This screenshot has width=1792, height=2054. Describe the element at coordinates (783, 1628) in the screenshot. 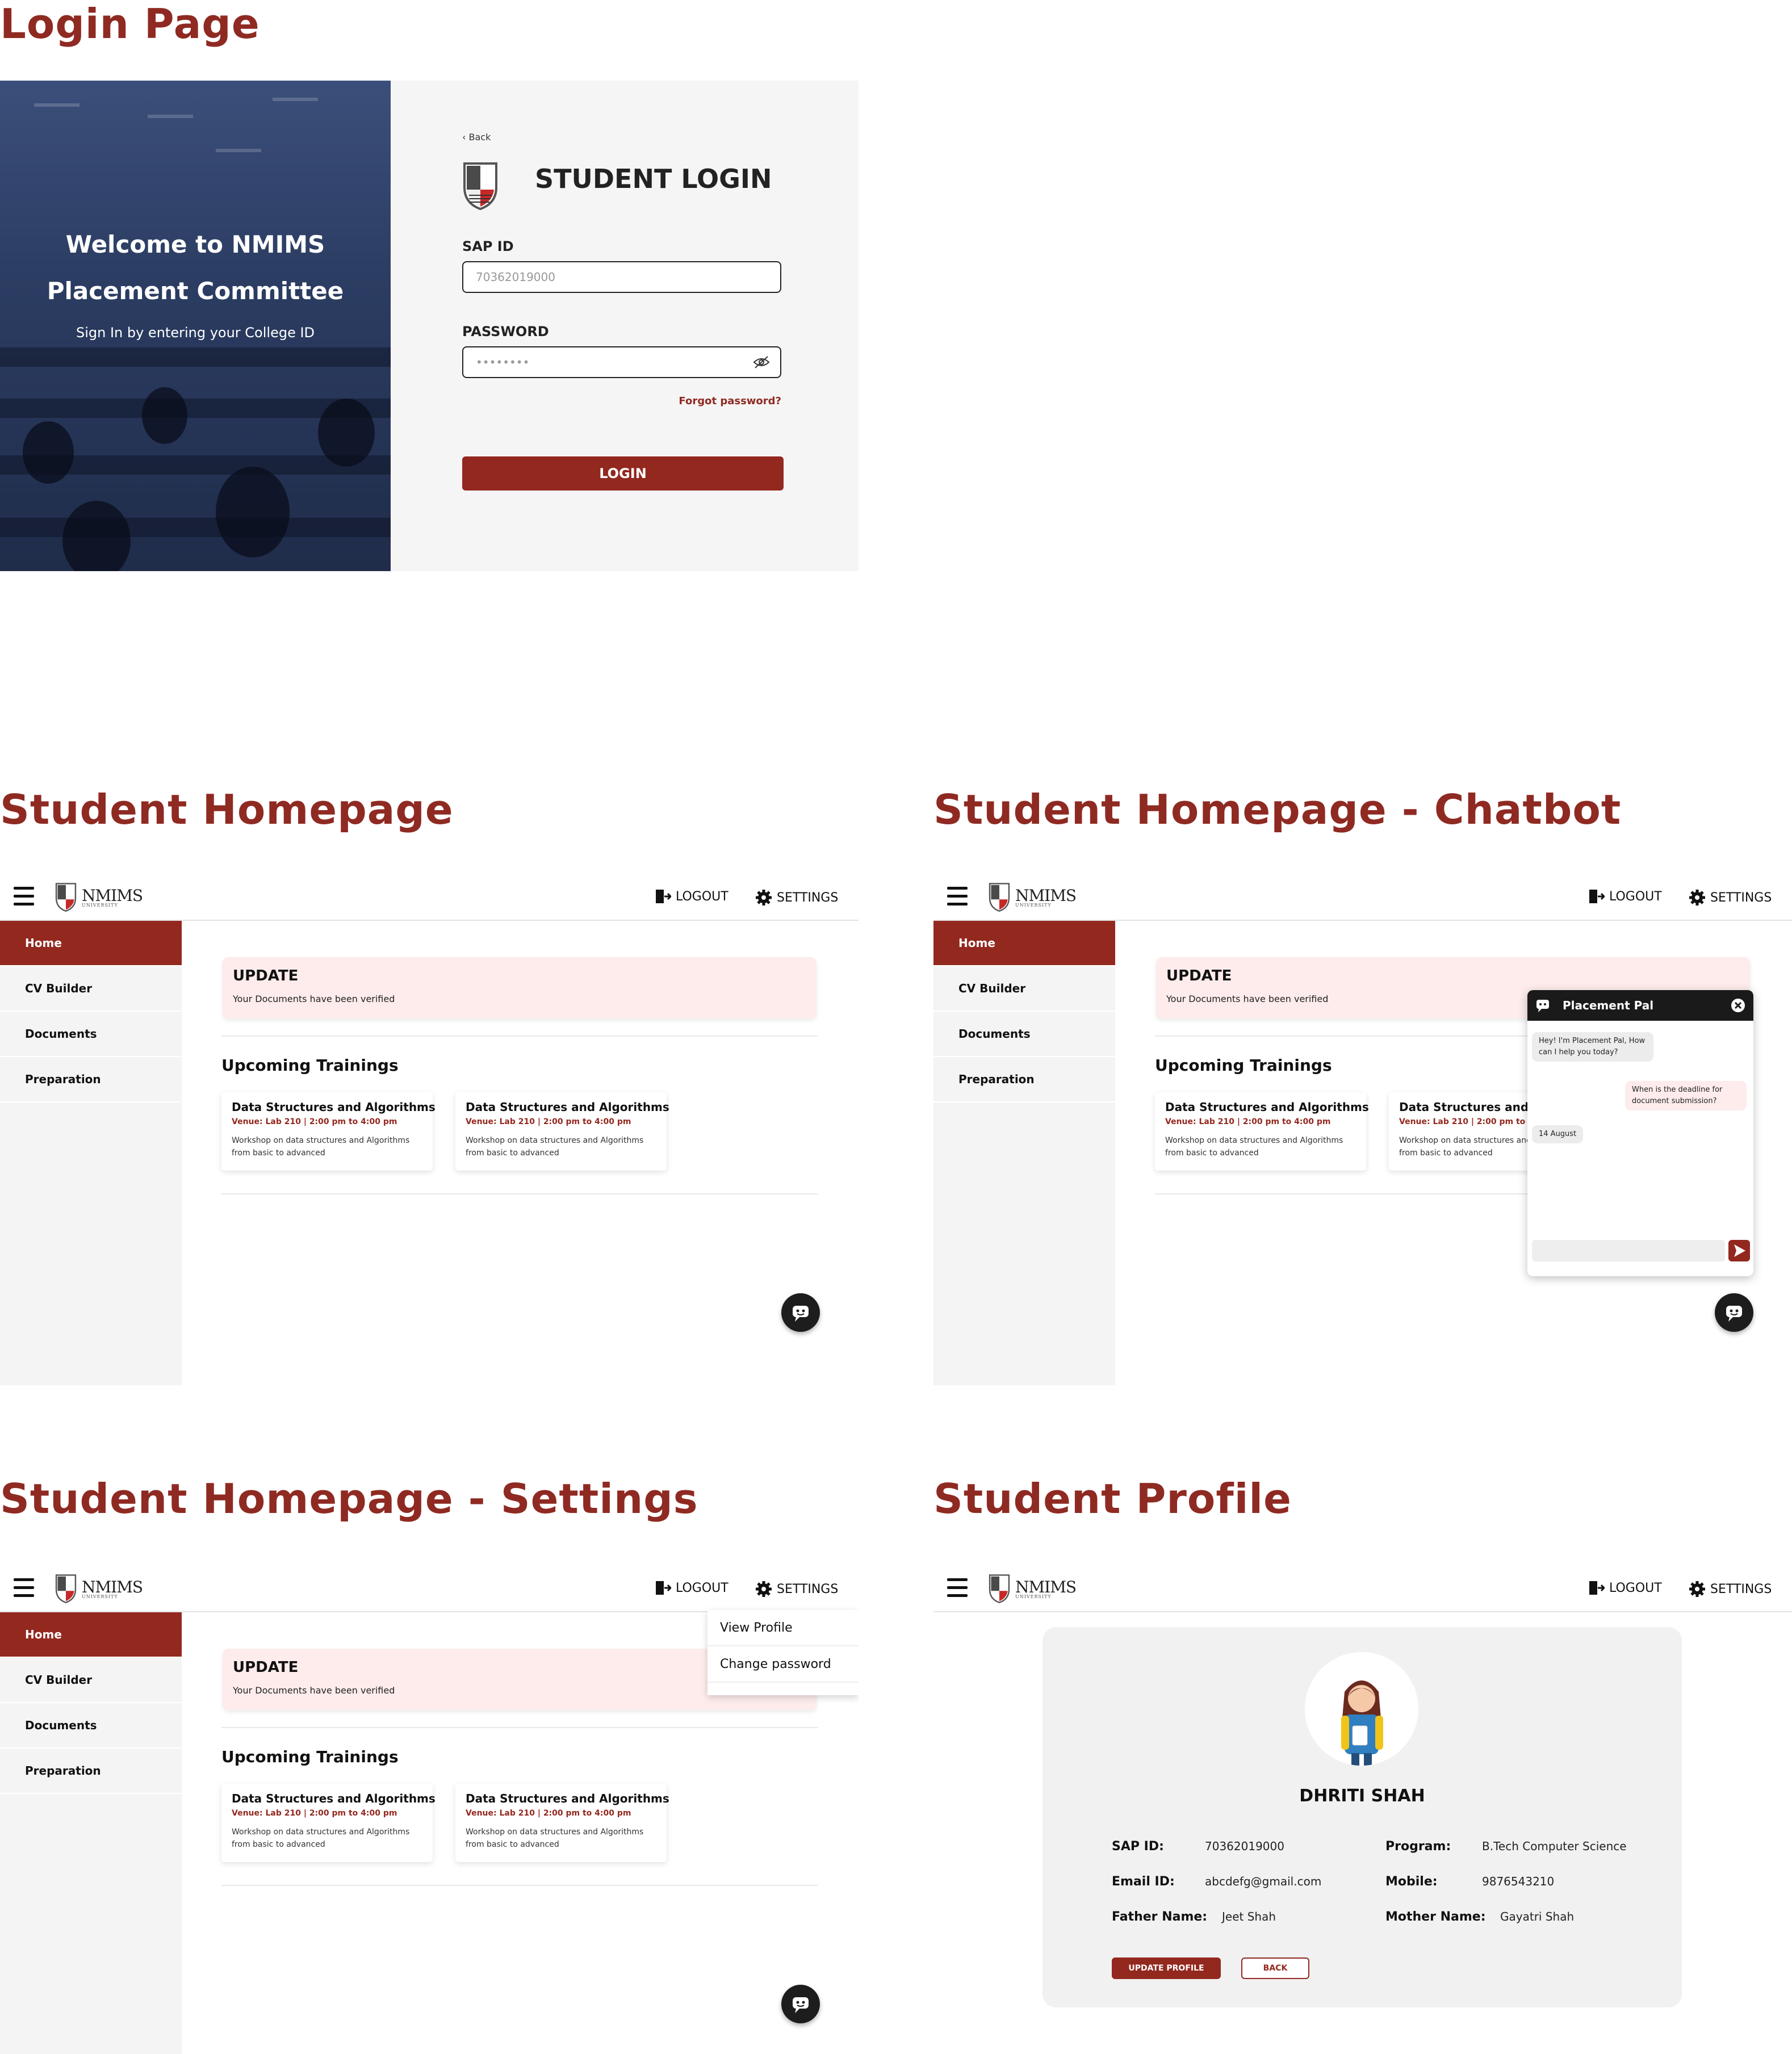

I see `menu-item-view-profile: View Profile` at that location.